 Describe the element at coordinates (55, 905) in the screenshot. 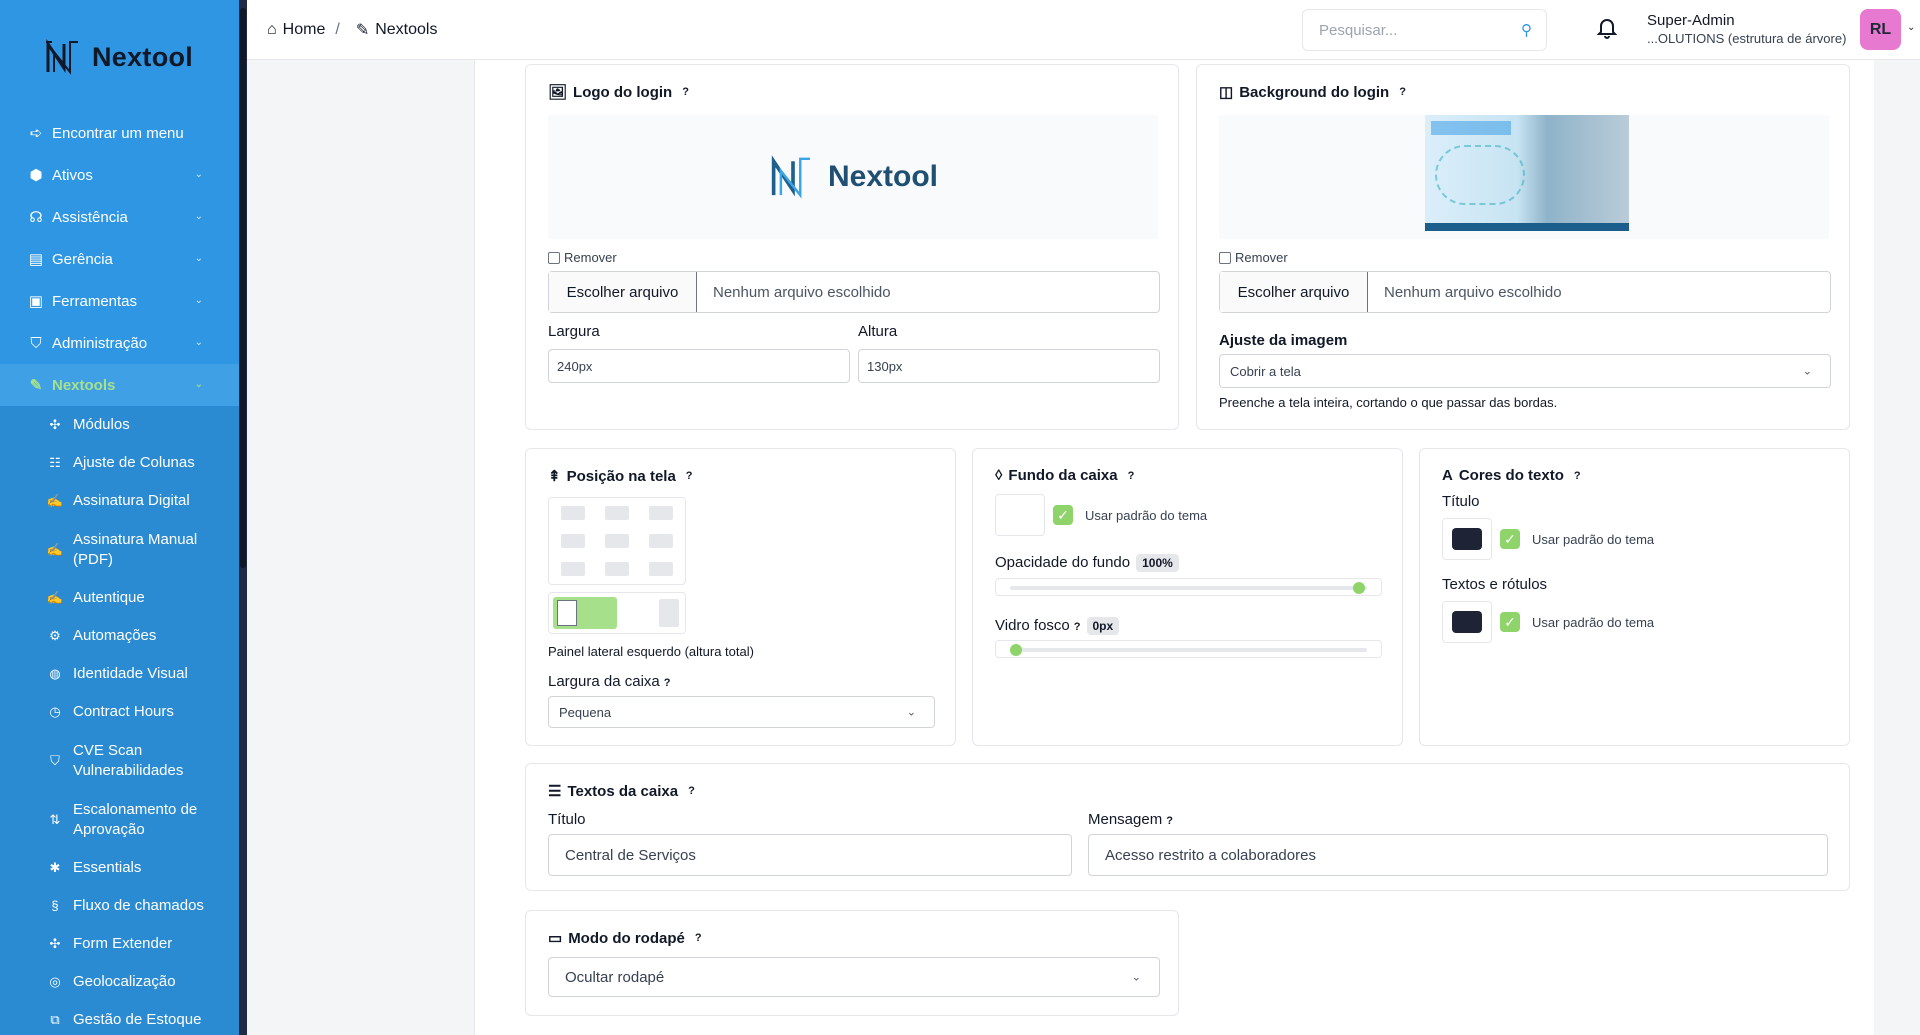

I see `route-icon: §` at that location.